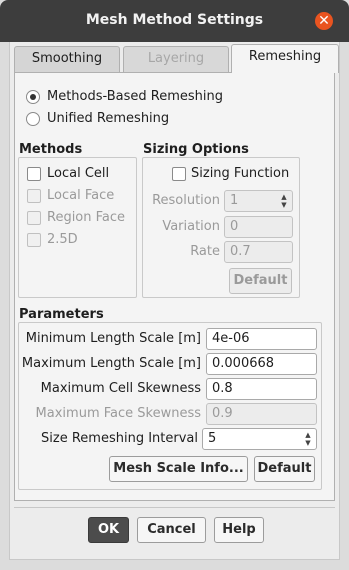  Describe the element at coordinates (52, 149) in the screenshot. I see `methods-title: Methods` at that location.